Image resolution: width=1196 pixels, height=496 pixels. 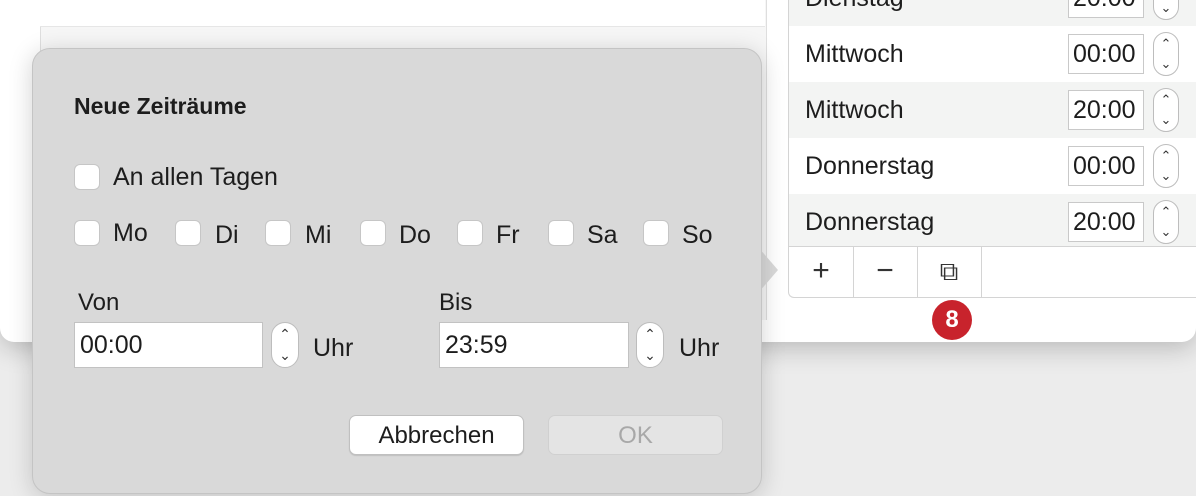 I want to click on add-slot-button: +, so click(x=821, y=272).